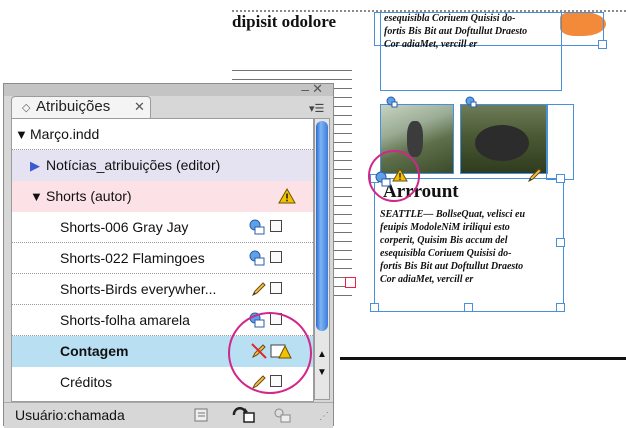 This screenshot has width=626, height=428. What do you see at coordinates (318, 109) in the screenshot?
I see `panel-menu-icon: ▾☰` at bounding box center [318, 109].